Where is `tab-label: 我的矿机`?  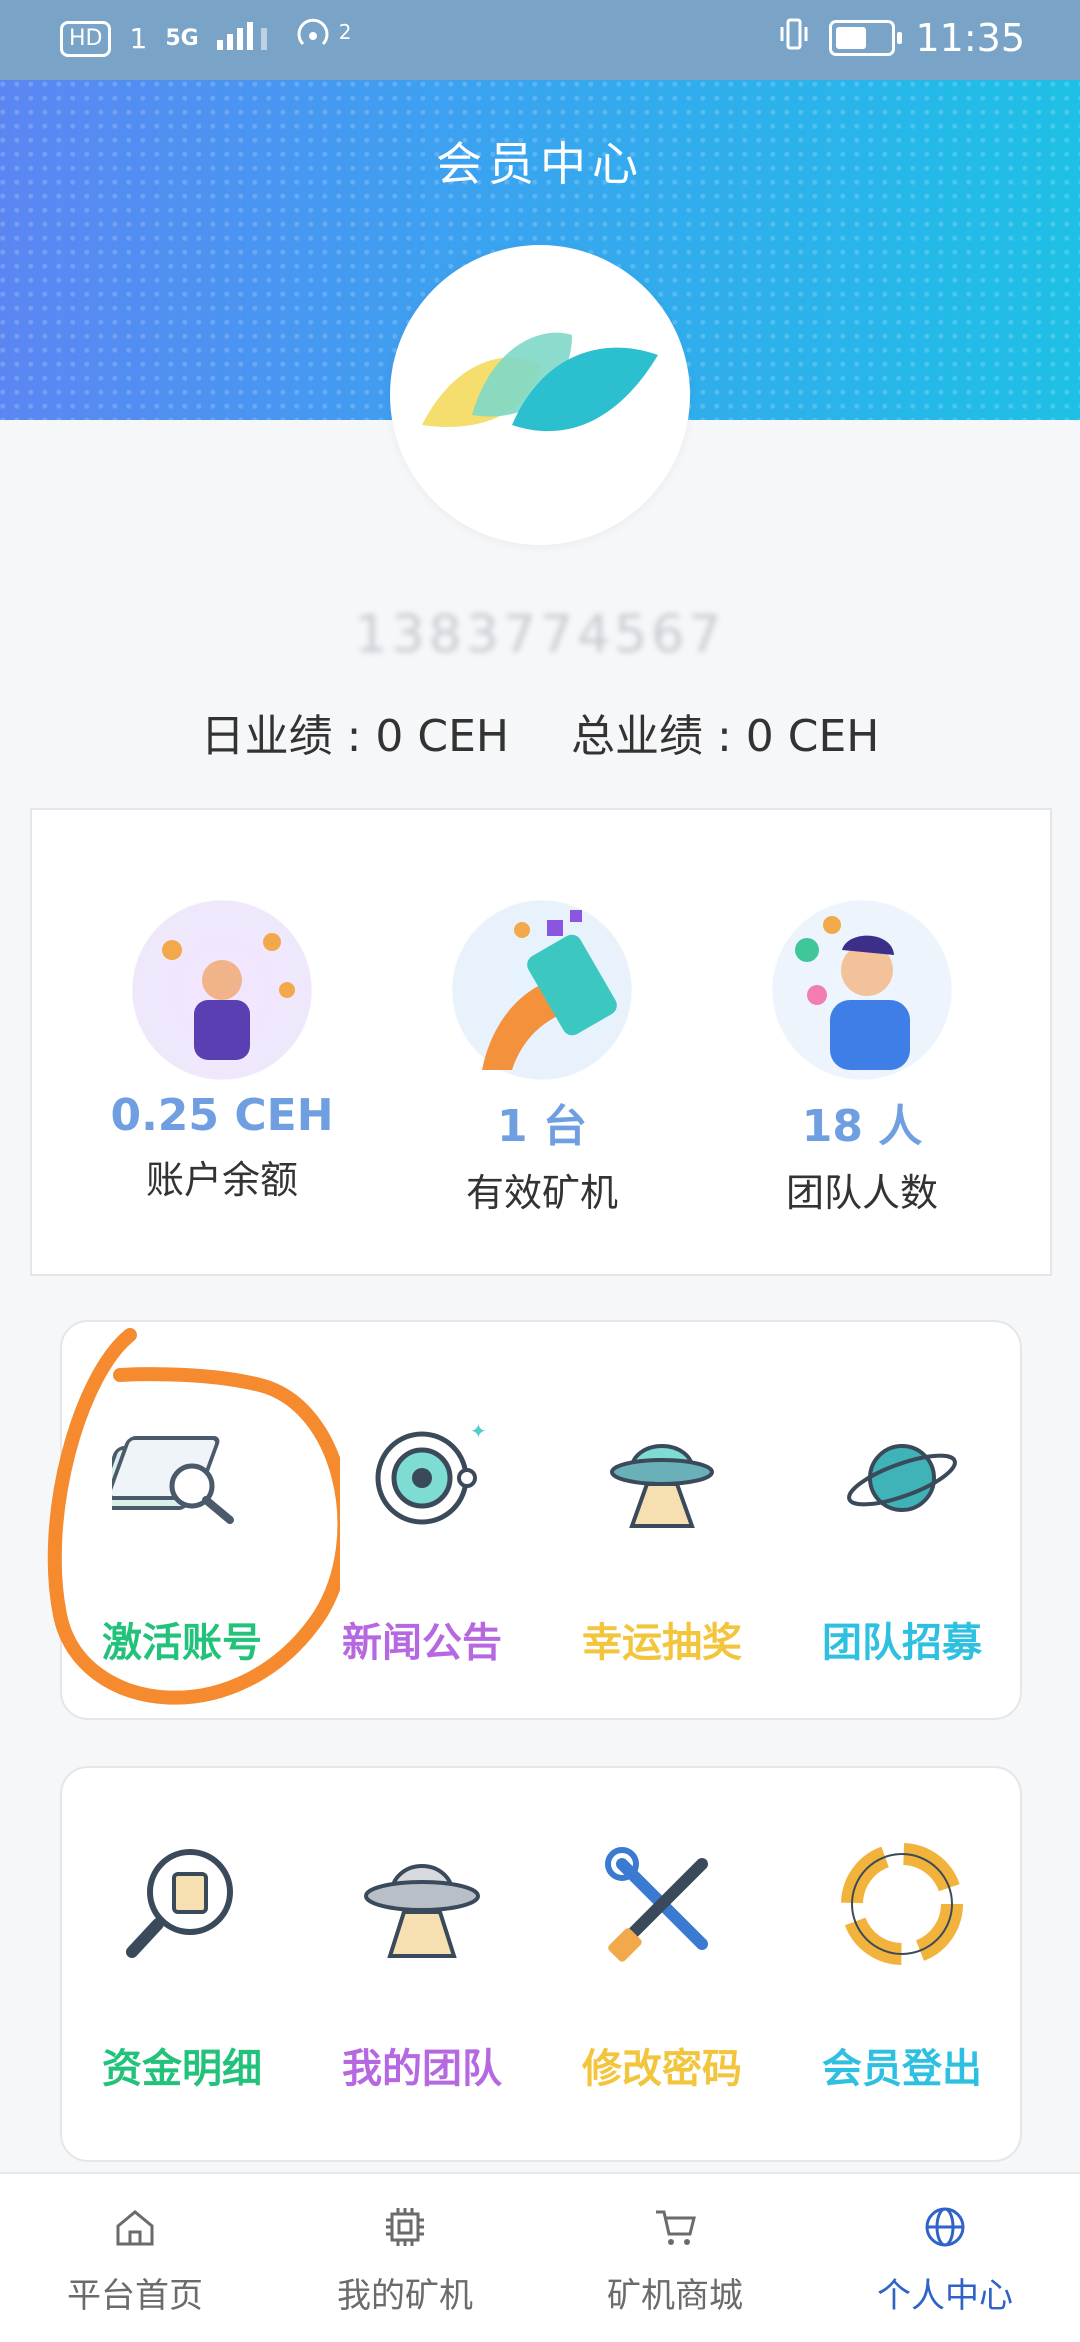 tab-label: 我的矿机 is located at coordinates (405, 2296).